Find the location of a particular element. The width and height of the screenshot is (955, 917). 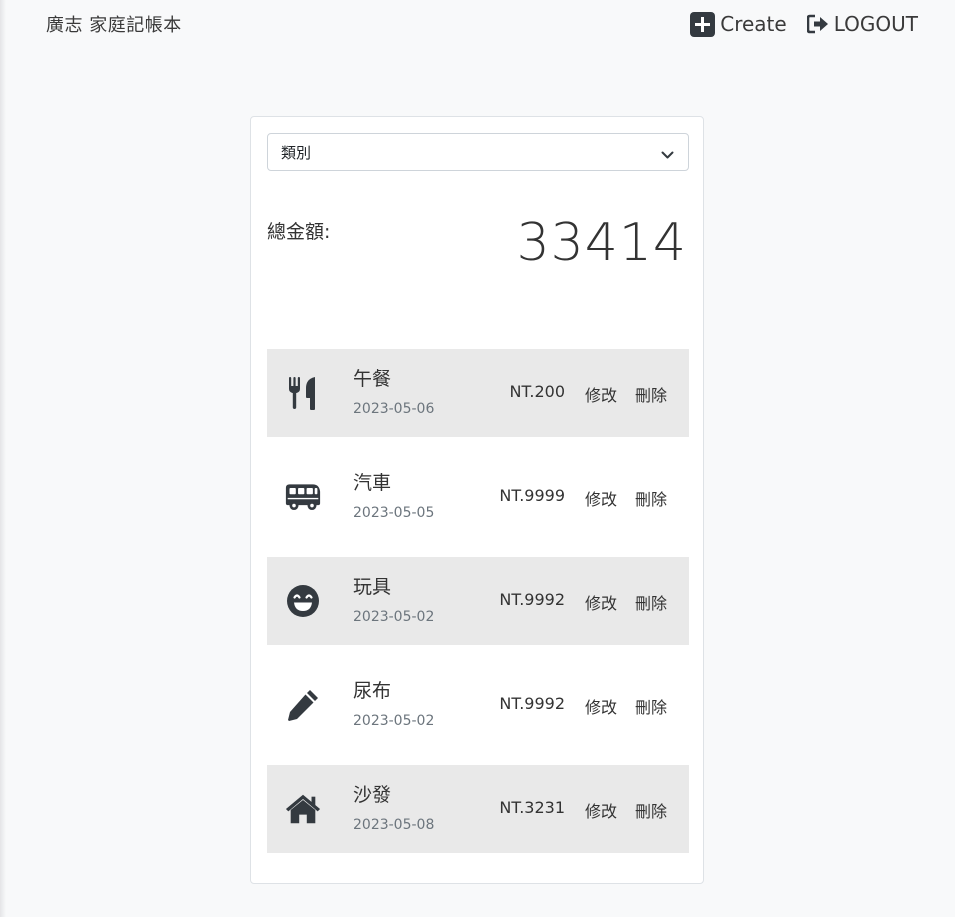

pencil-icon is located at coordinates (303, 705).